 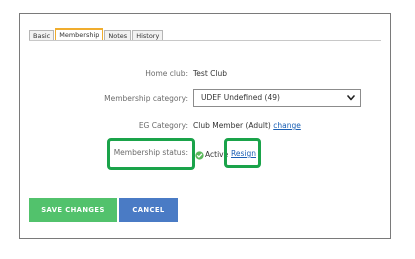 What do you see at coordinates (118, 35) in the screenshot?
I see `tab-notes: Notes` at bounding box center [118, 35].